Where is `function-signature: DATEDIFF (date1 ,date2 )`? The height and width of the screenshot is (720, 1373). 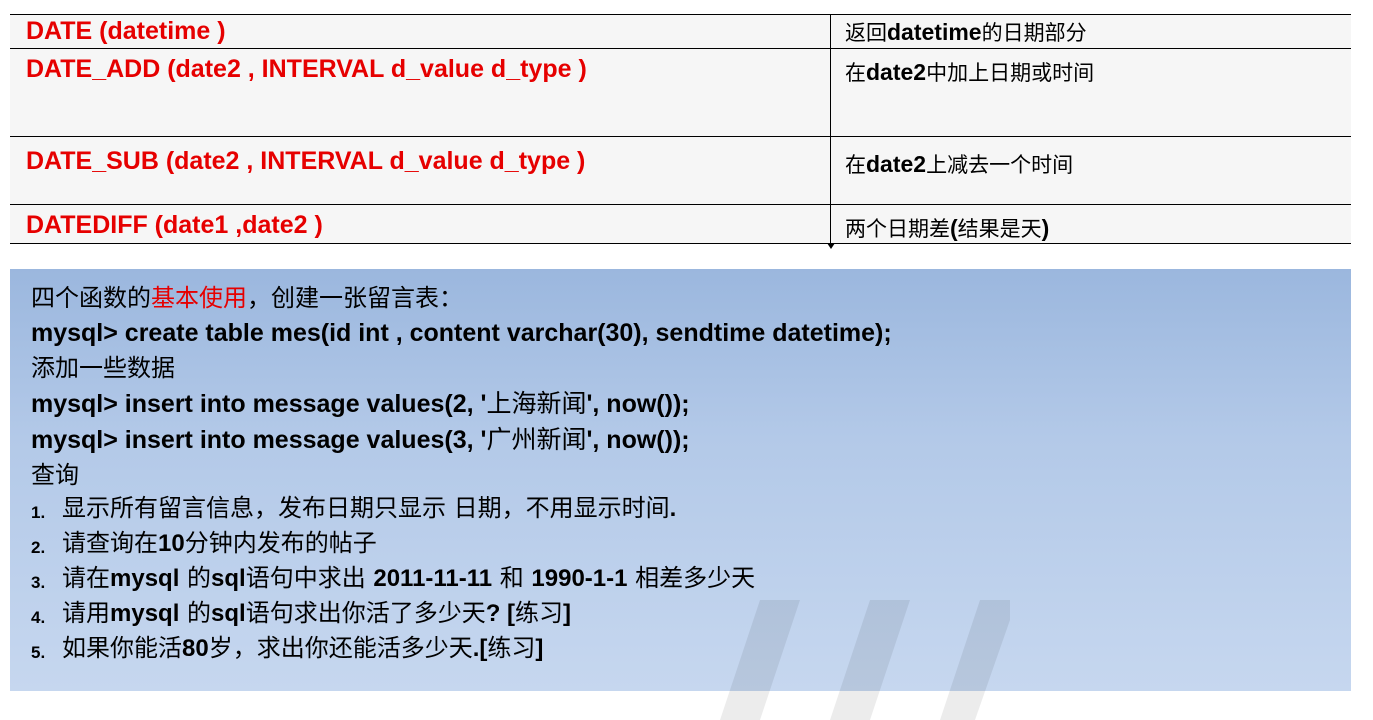
function-signature: DATEDIFF (date1 ,date2 ) is located at coordinates (422, 227).